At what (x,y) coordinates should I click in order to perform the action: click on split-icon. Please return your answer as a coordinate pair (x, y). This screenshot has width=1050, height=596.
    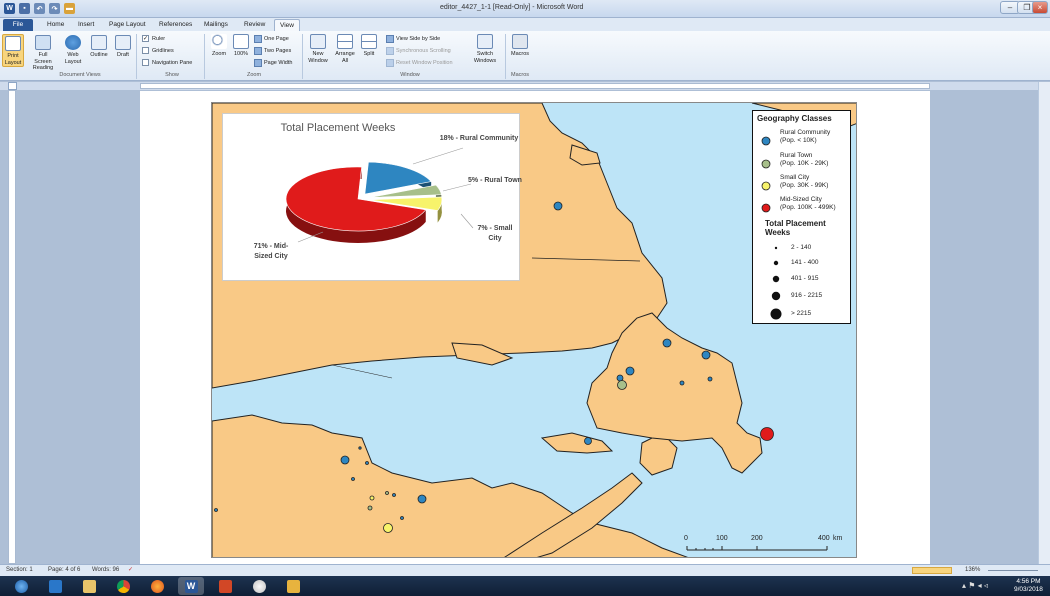
    Looking at the image, I should click on (369, 41).